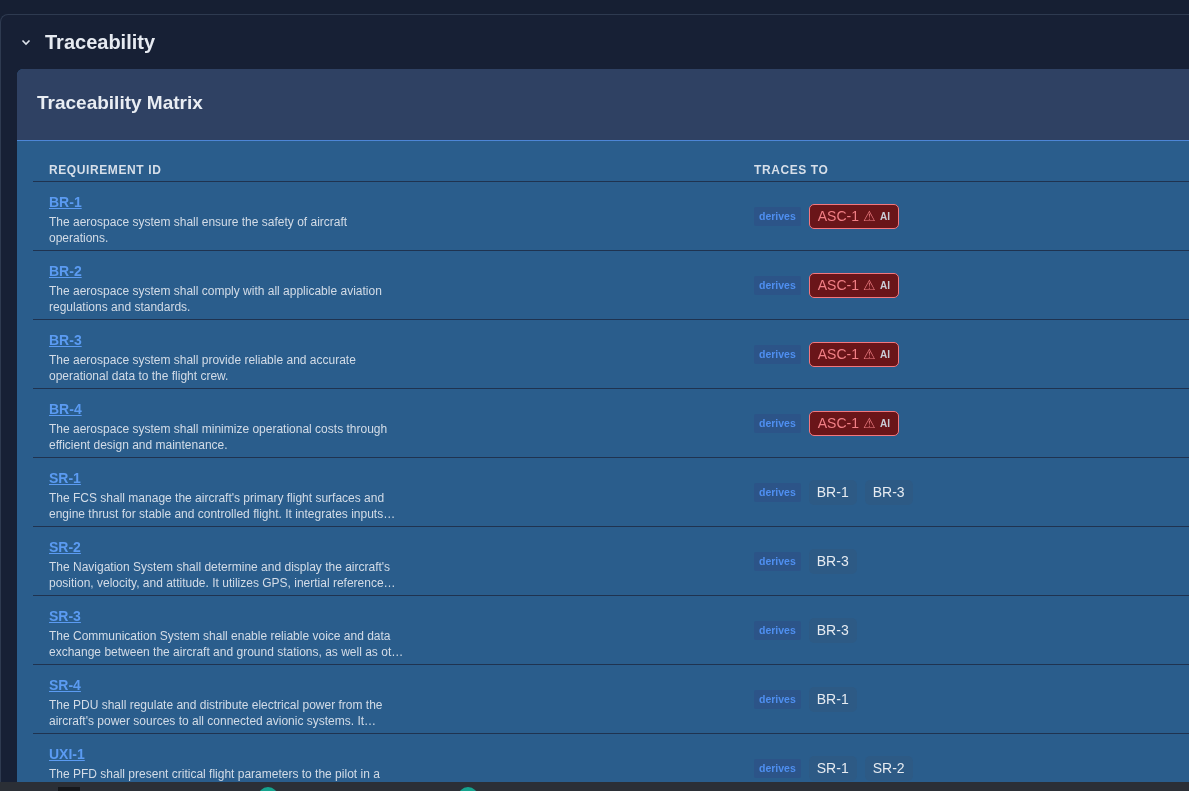 The image size is (1189, 791). What do you see at coordinates (216, 299) in the screenshot?
I see `requirement-description: The aerospace system shall comply with all applicable aviation regulations and standards.` at bounding box center [216, 299].